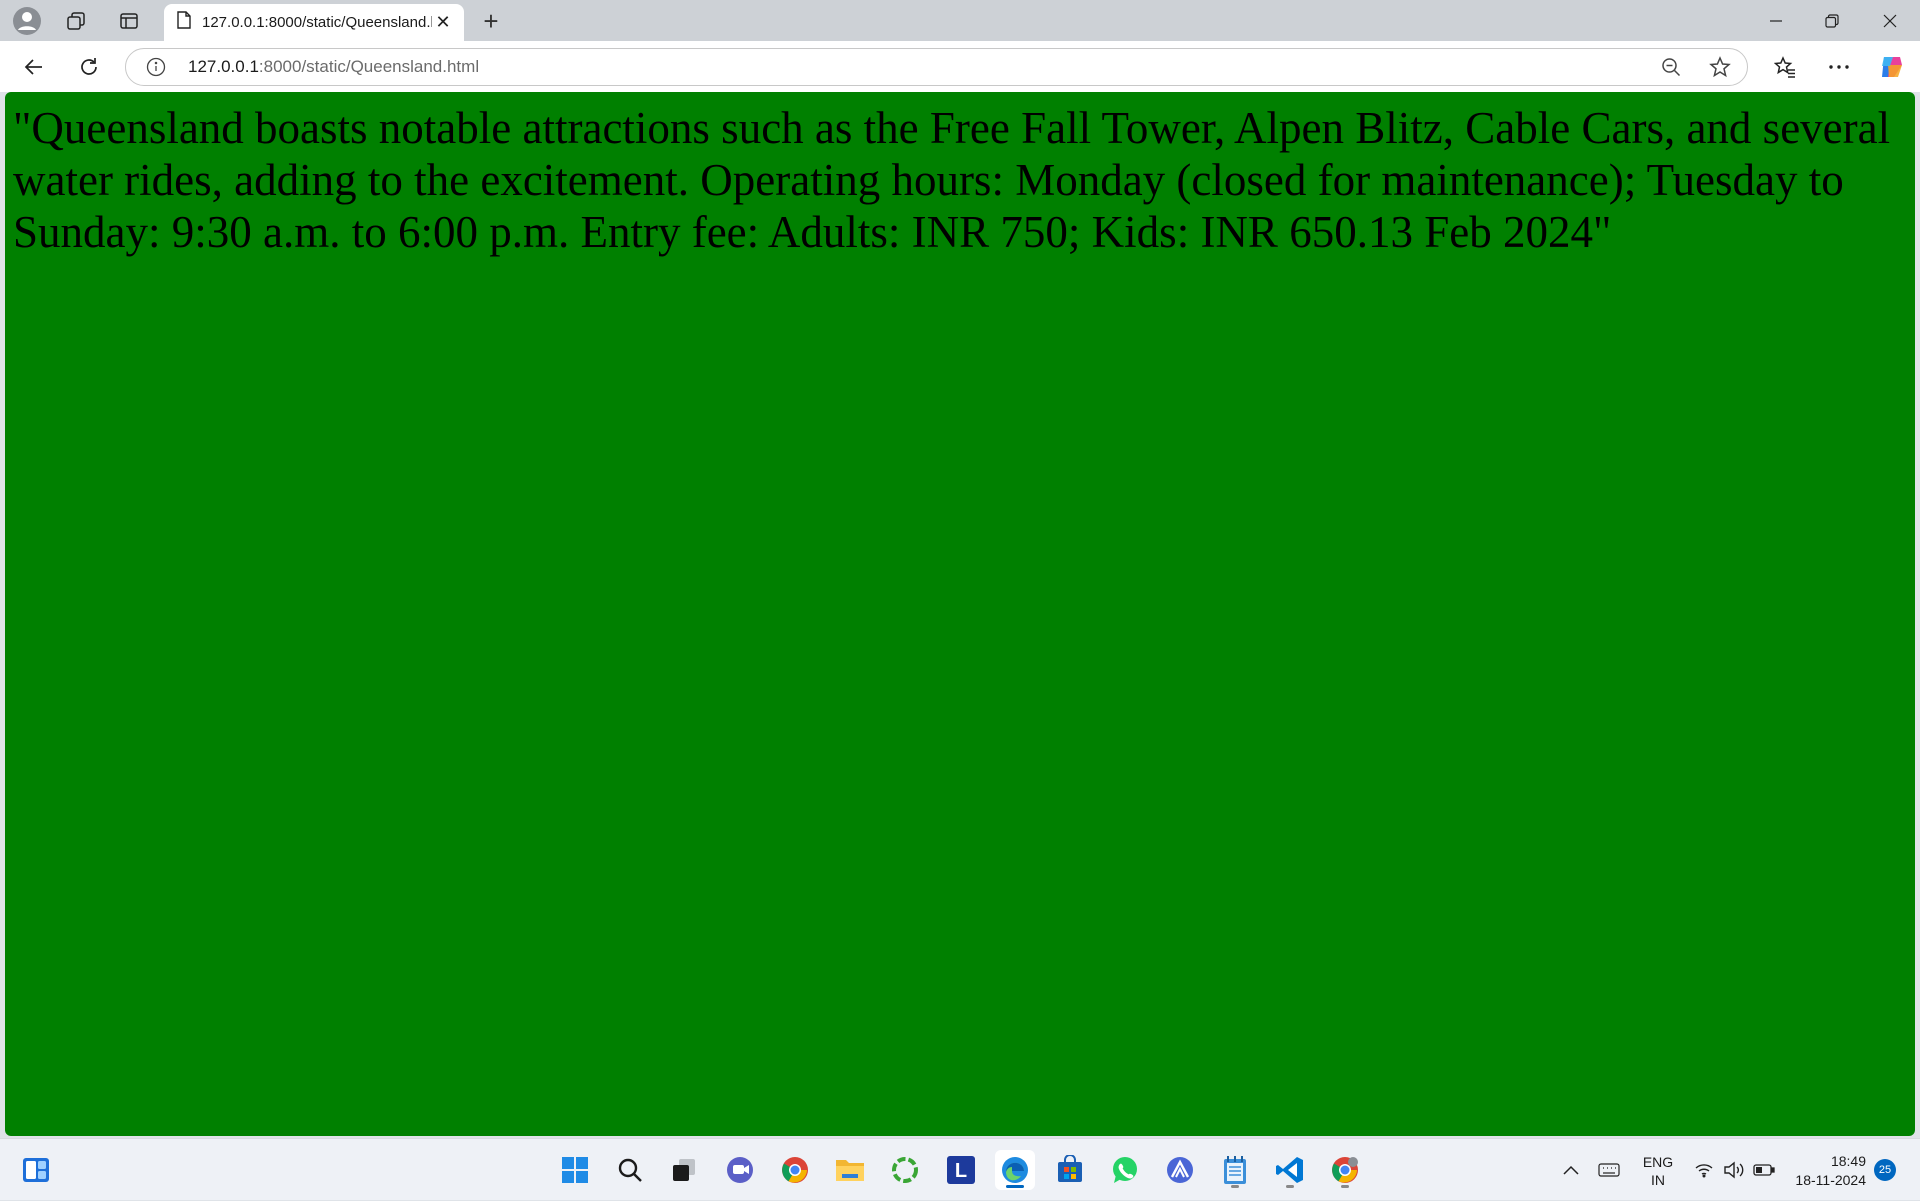 The height and width of the screenshot is (1201, 1920). What do you see at coordinates (795, 1170) in the screenshot?
I see `chrome-icon` at bounding box center [795, 1170].